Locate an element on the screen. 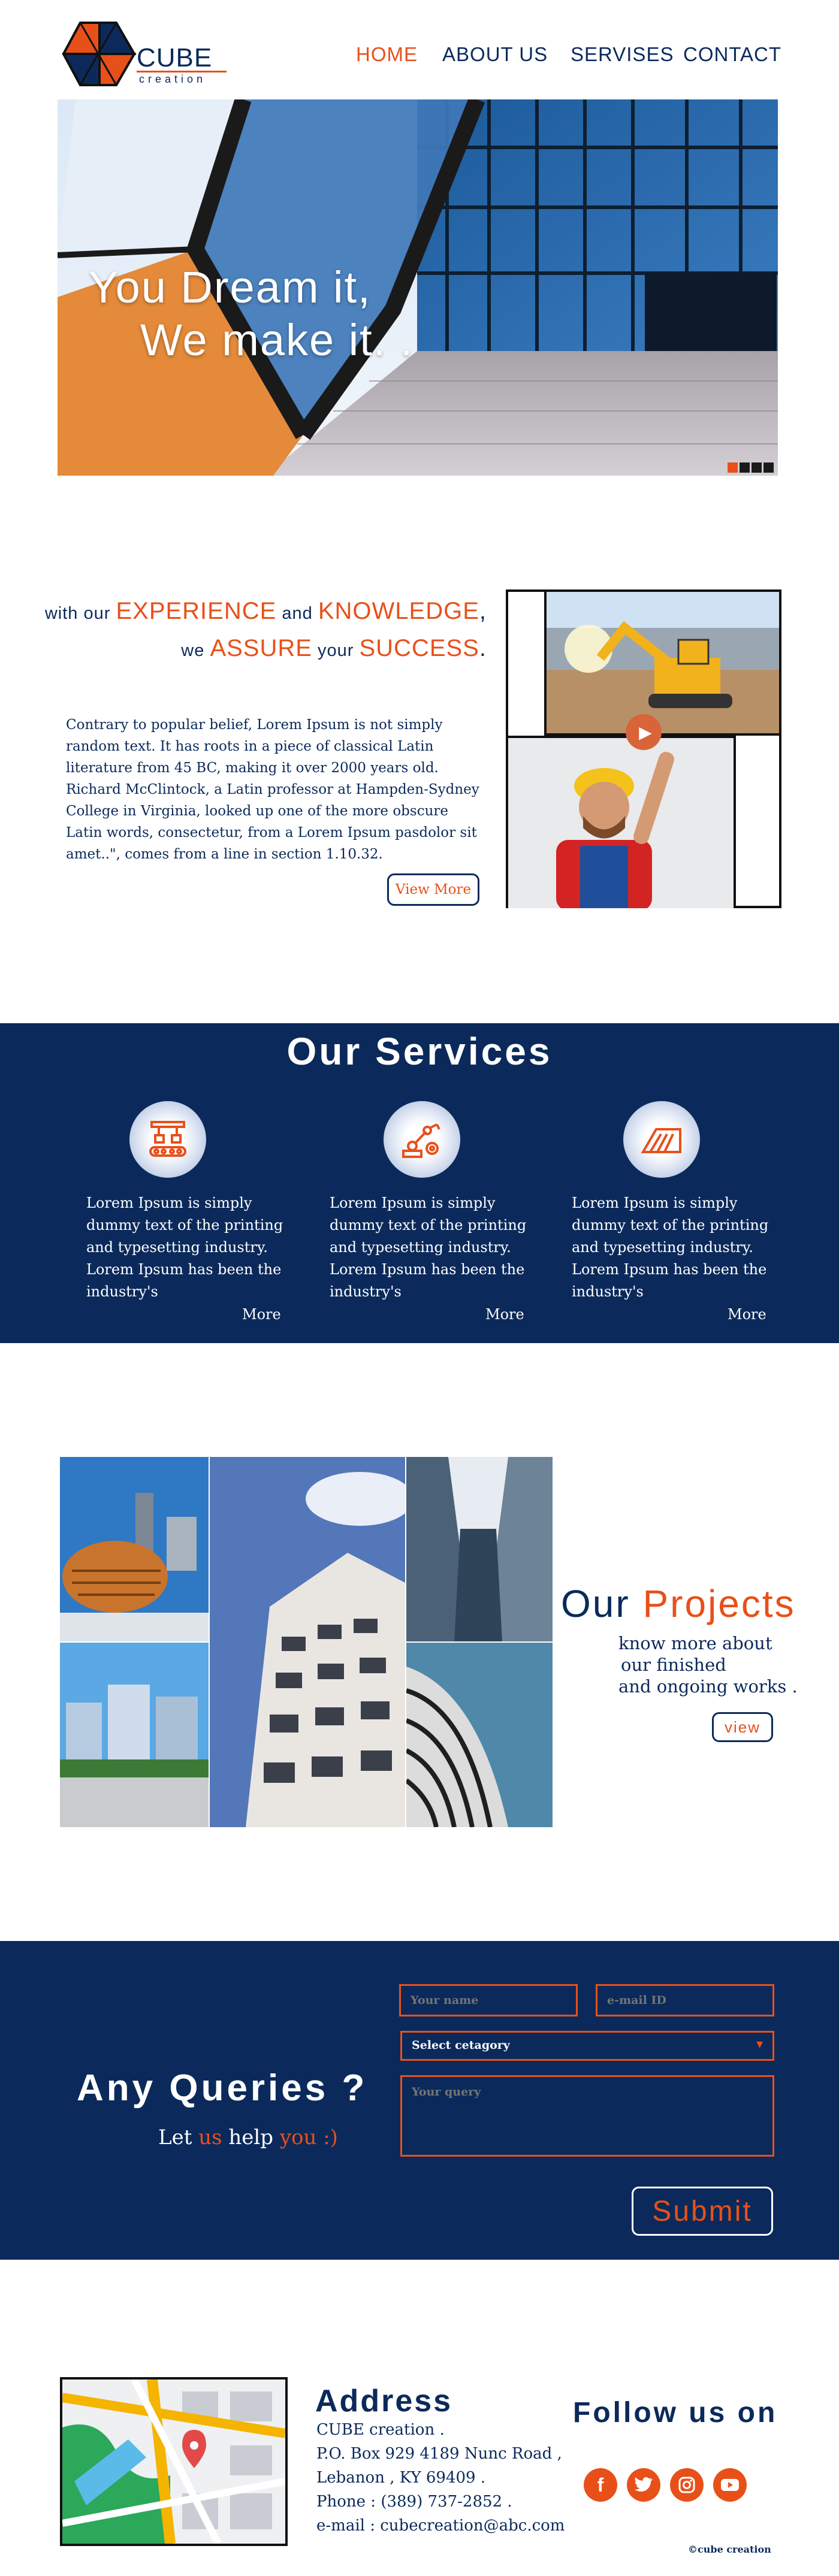  twitter-icon is located at coordinates (644, 2484).